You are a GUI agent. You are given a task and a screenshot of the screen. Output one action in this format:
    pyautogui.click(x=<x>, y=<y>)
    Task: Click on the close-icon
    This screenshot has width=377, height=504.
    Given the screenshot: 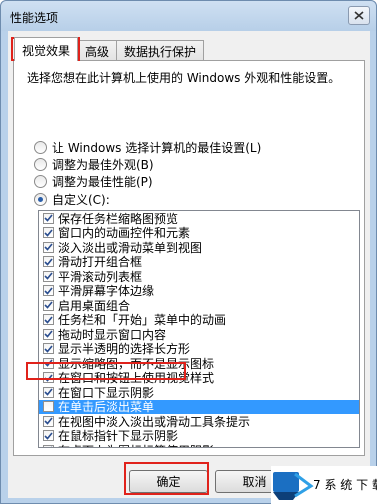 What is the action you would take?
    pyautogui.click(x=359, y=15)
    